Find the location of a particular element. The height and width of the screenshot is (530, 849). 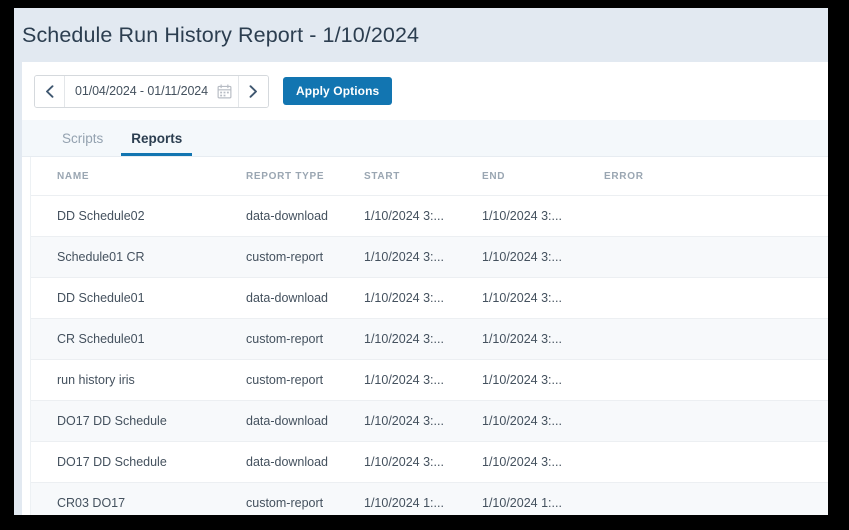

tab-scripts: Scripts is located at coordinates (82, 138).